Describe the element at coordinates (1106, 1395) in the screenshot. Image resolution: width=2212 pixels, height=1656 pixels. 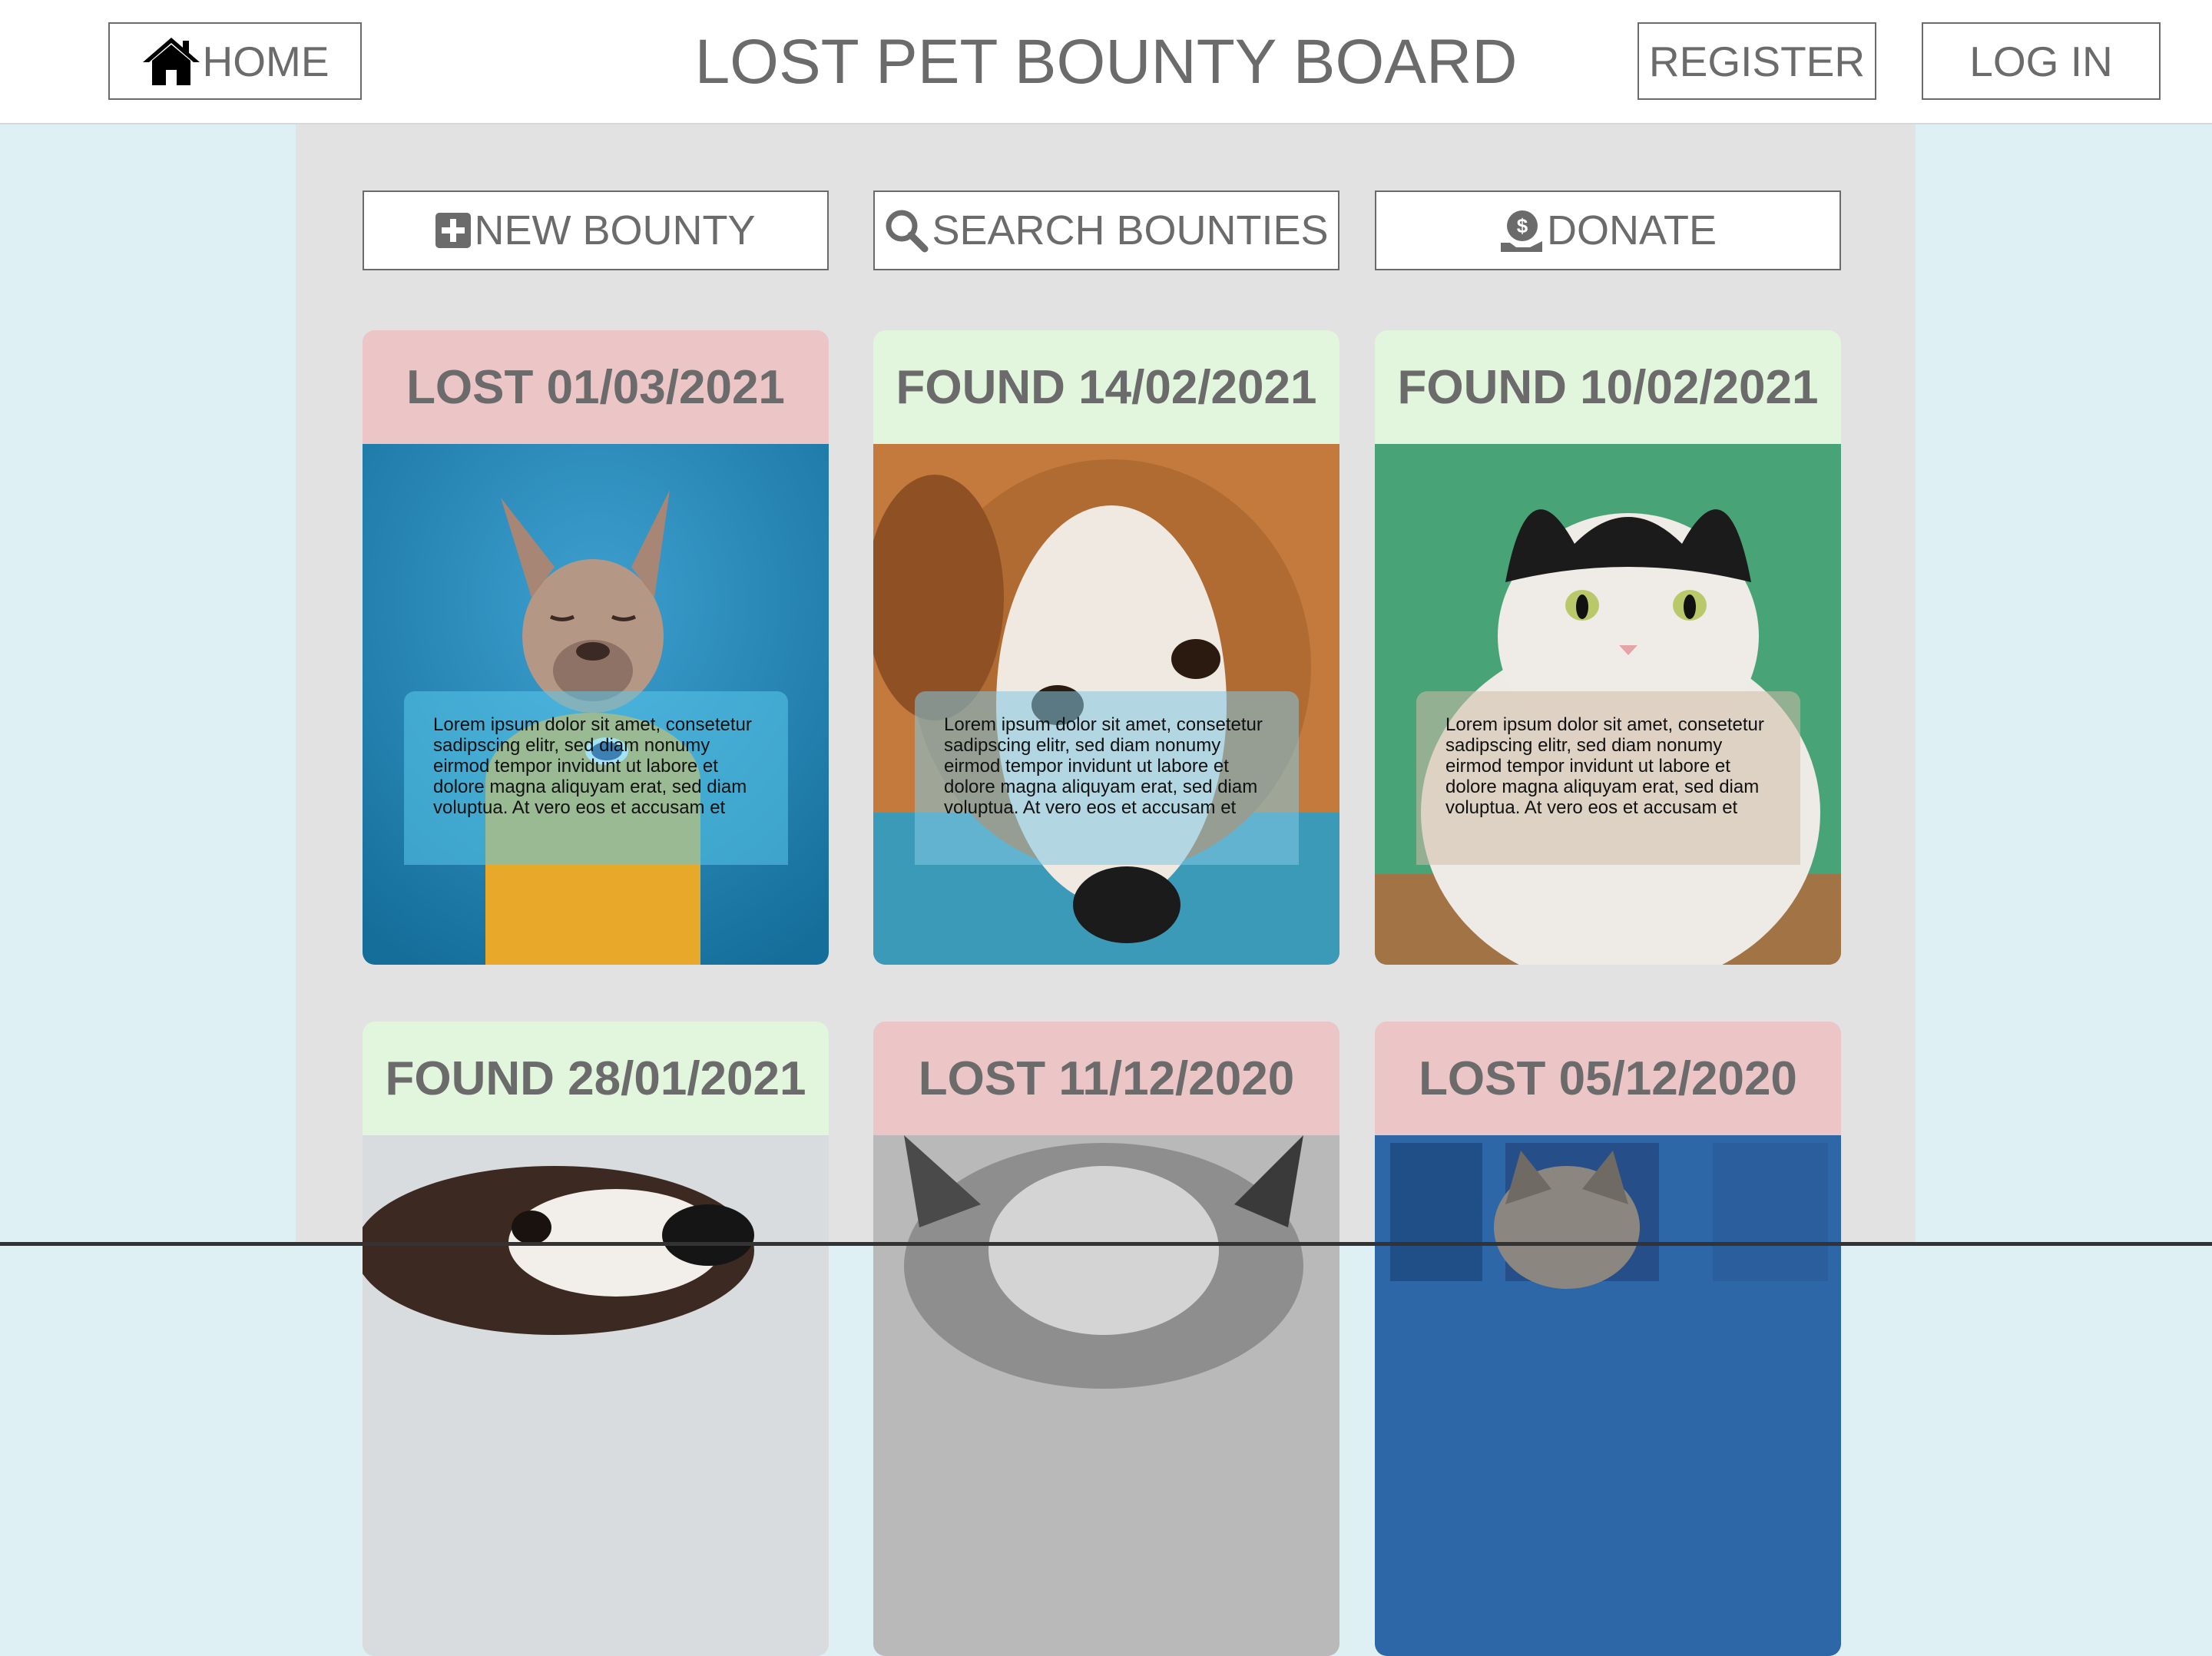
I see `pet-photo-grey-cat` at that location.